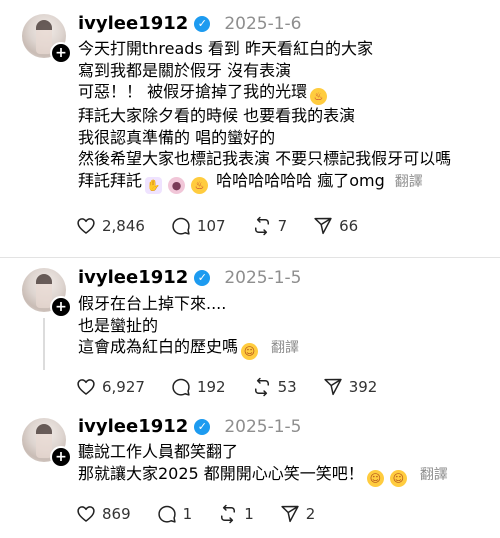 This screenshot has height=538, width=500. Describe the element at coordinates (185, 70) in the screenshot. I see `post-line: 寫到我都是關於假牙 沒有表演` at that location.